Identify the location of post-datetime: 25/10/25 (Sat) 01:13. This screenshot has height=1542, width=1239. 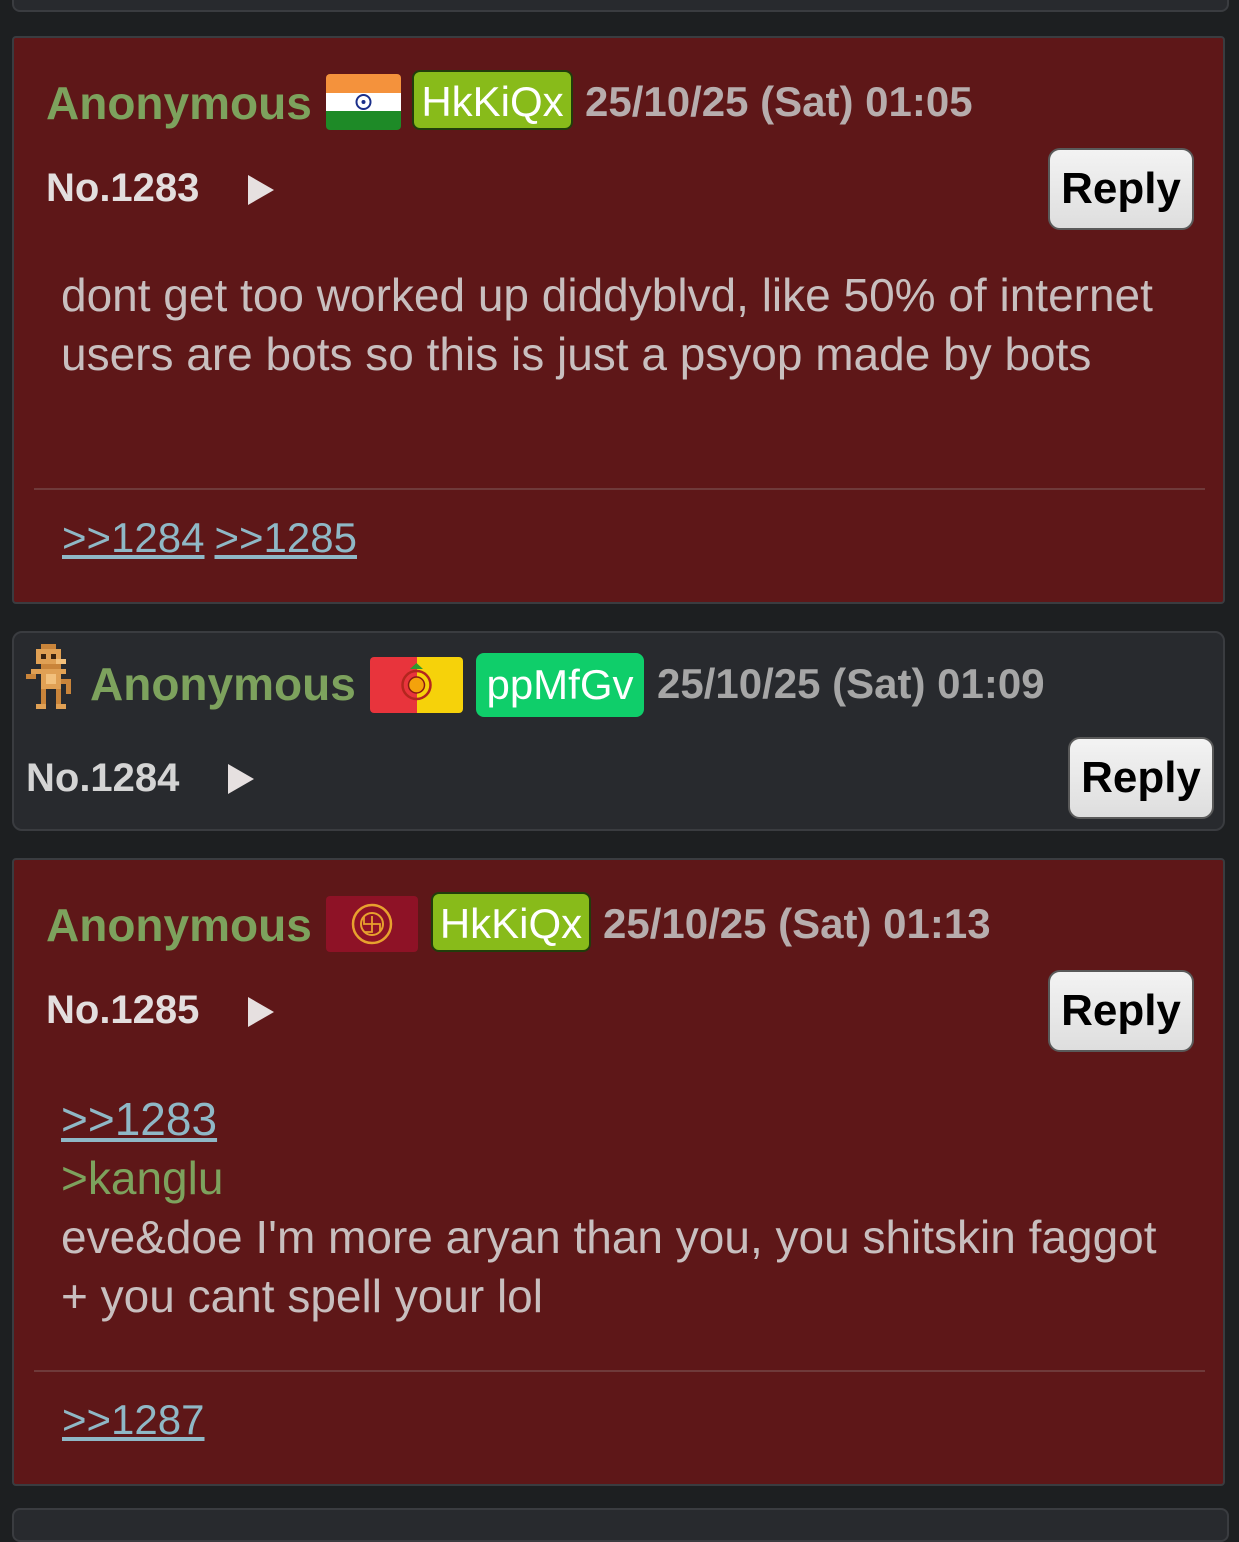
(797, 923).